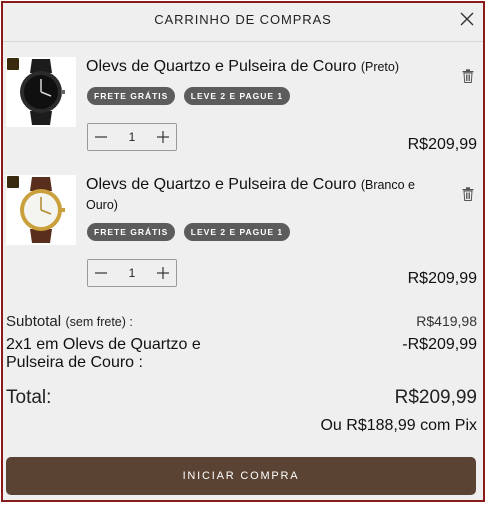  I want to click on total-value: R$209,99, so click(435, 397).